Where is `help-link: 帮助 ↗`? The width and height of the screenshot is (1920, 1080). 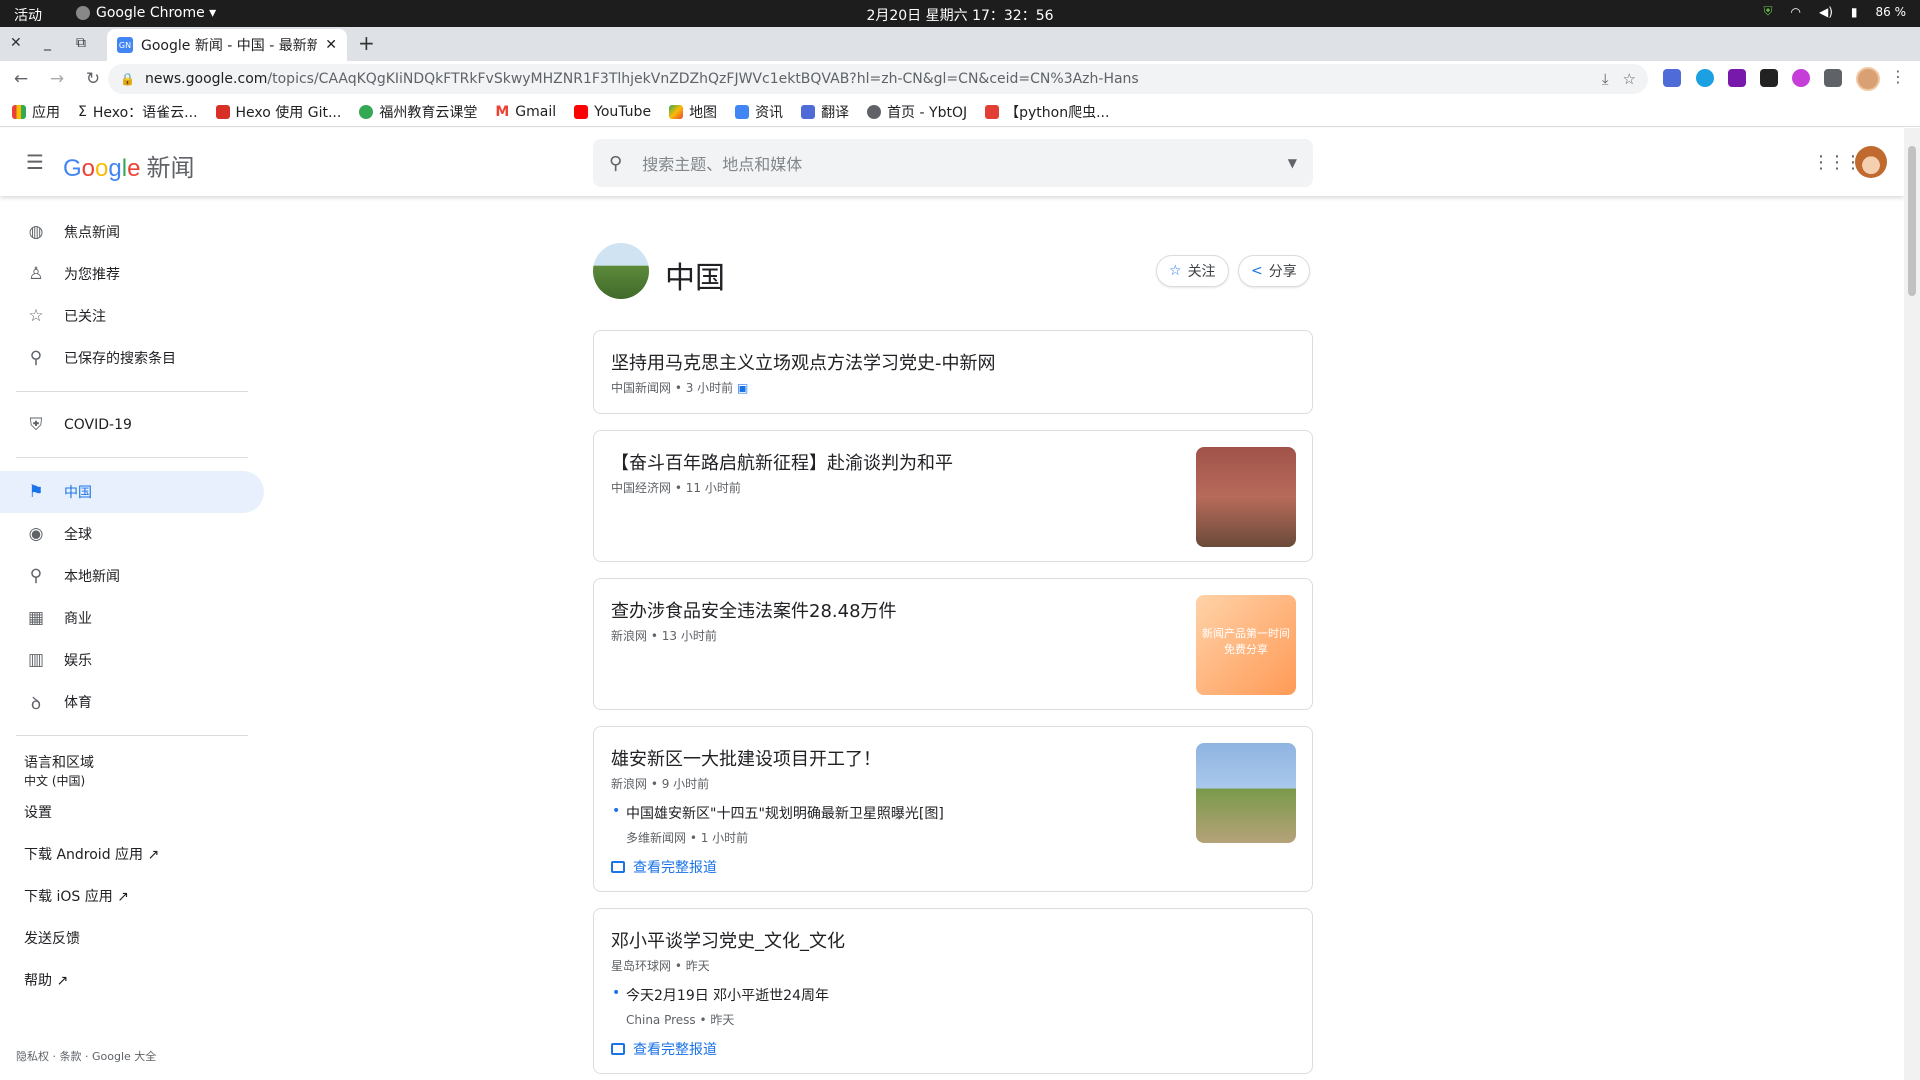
help-link: 帮助 ↗ is located at coordinates (46, 980).